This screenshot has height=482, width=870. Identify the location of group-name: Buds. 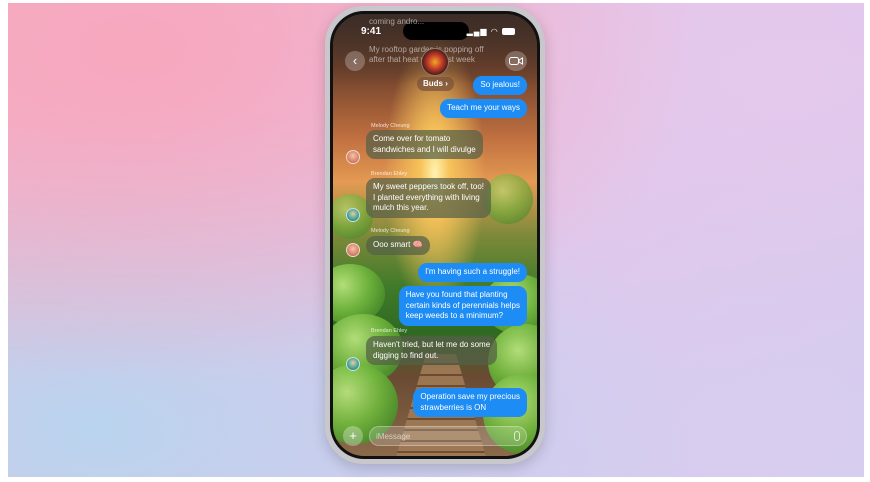
(433, 83).